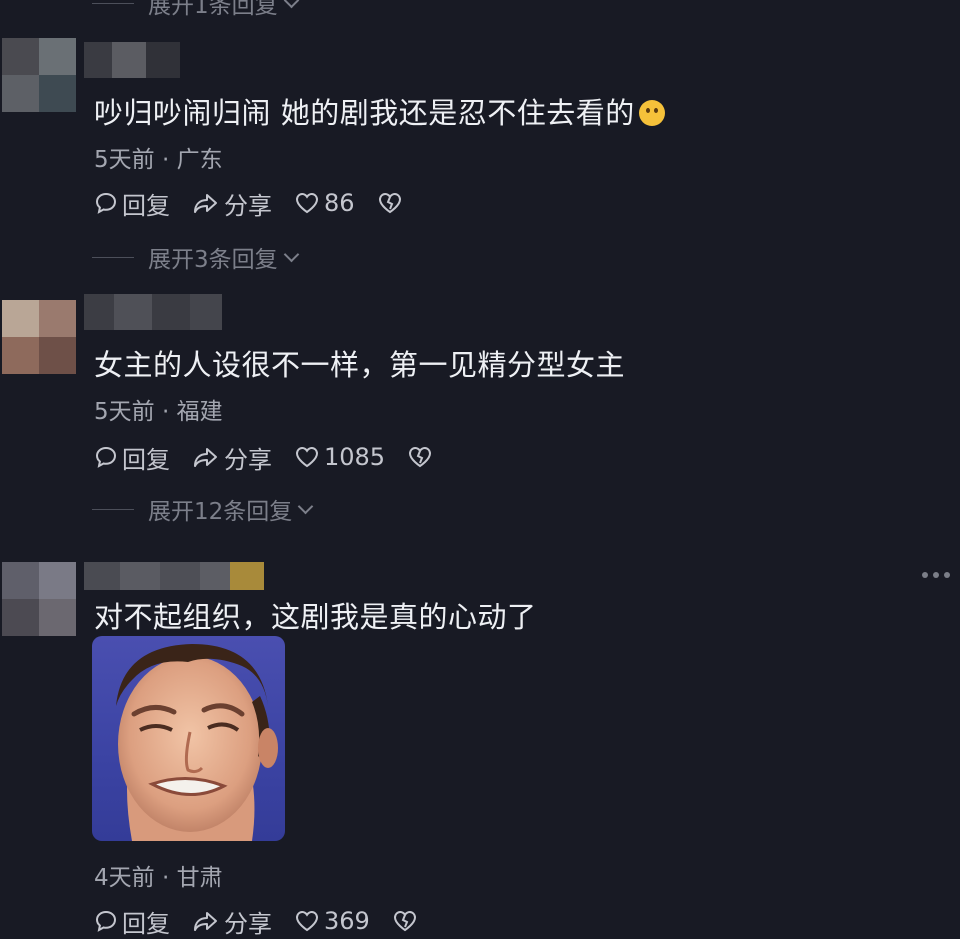  I want to click on comment-body: 吵归吵闹归闹 她的剧我还是忍不住去看的, so click(364, 113).